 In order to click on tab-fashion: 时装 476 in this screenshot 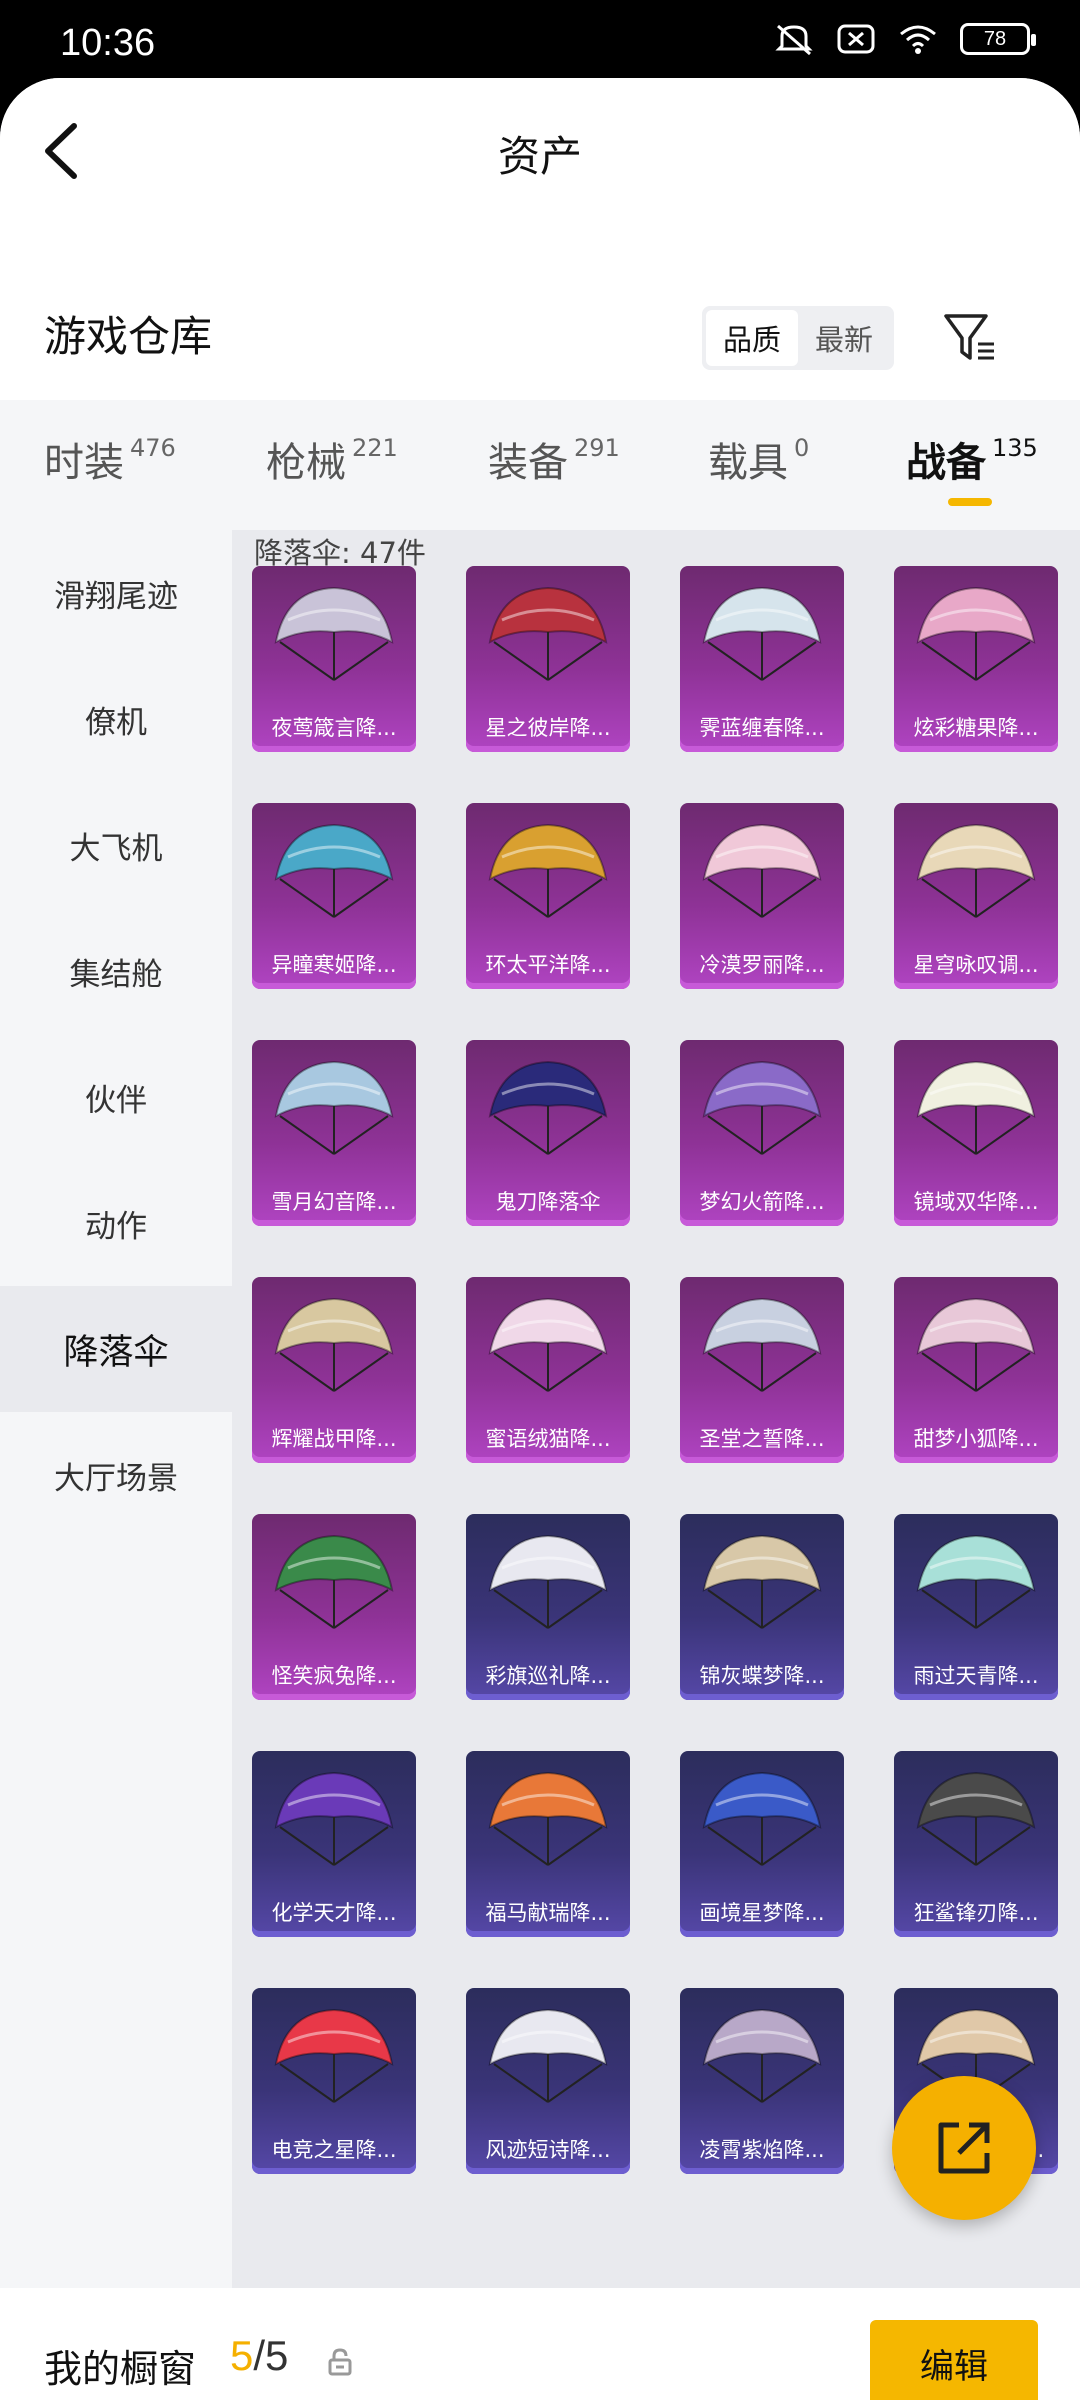, I will do `click(110, 456)`.